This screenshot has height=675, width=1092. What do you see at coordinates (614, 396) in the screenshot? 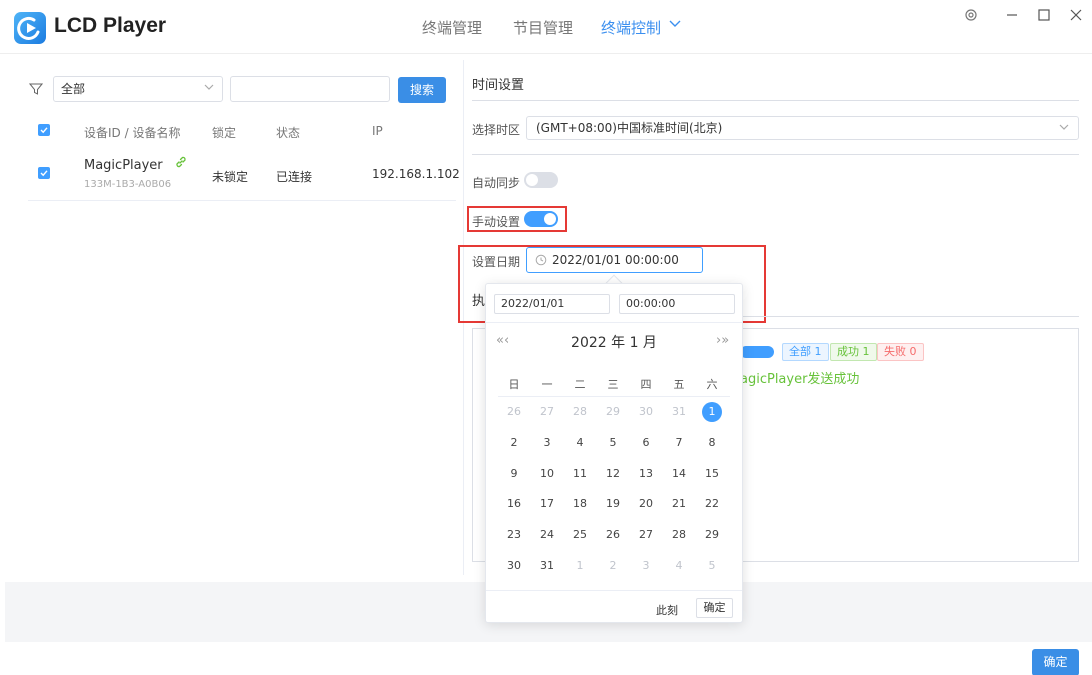
I see `weekday-divider` at bounding box center [614, 396].